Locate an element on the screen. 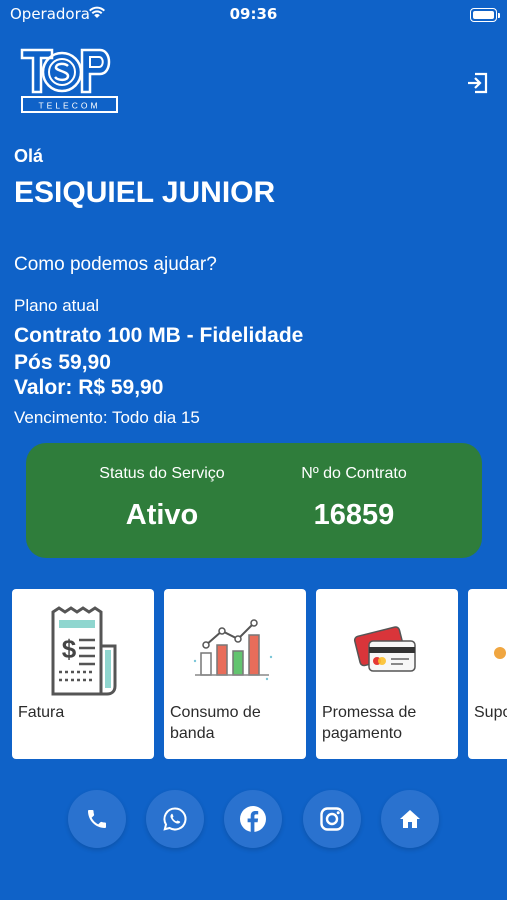  facebook-button is located at coordinates (253, 819).